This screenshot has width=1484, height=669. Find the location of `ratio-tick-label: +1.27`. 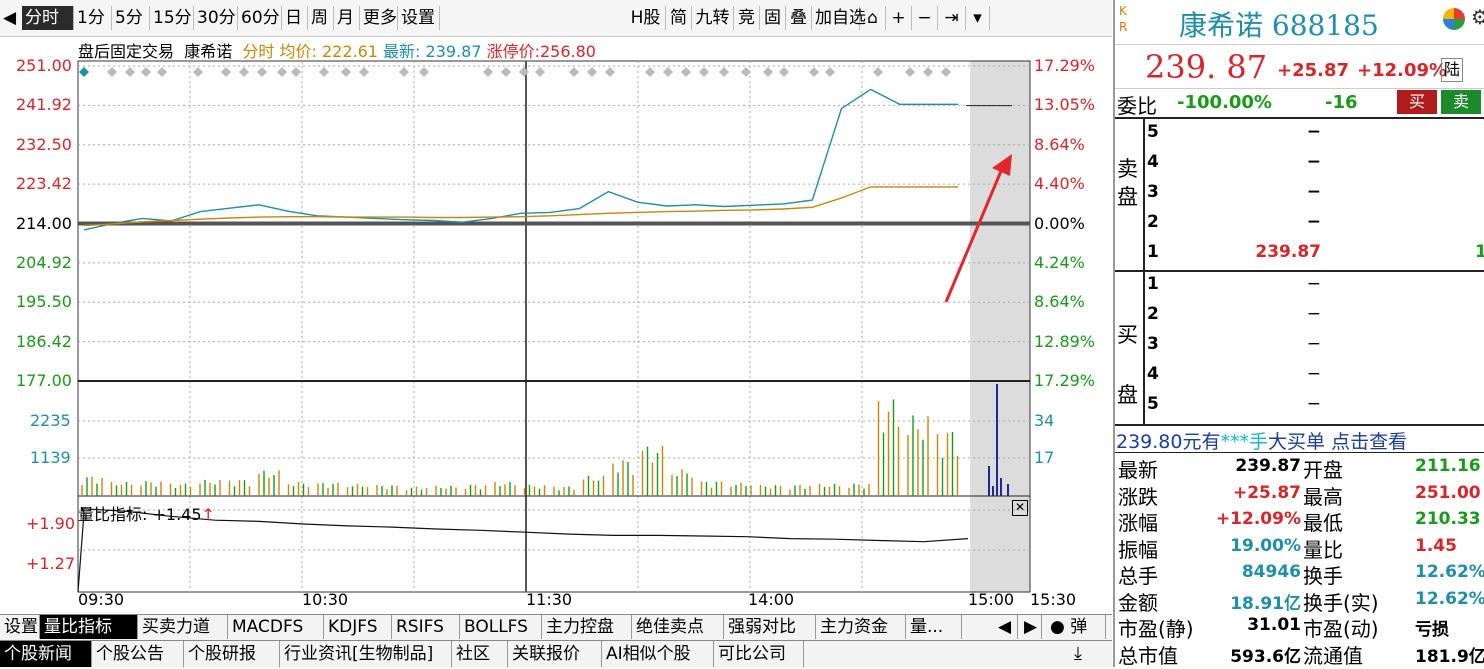

ratio-tick-label: +1.27 is located at coordinates (51, 563).